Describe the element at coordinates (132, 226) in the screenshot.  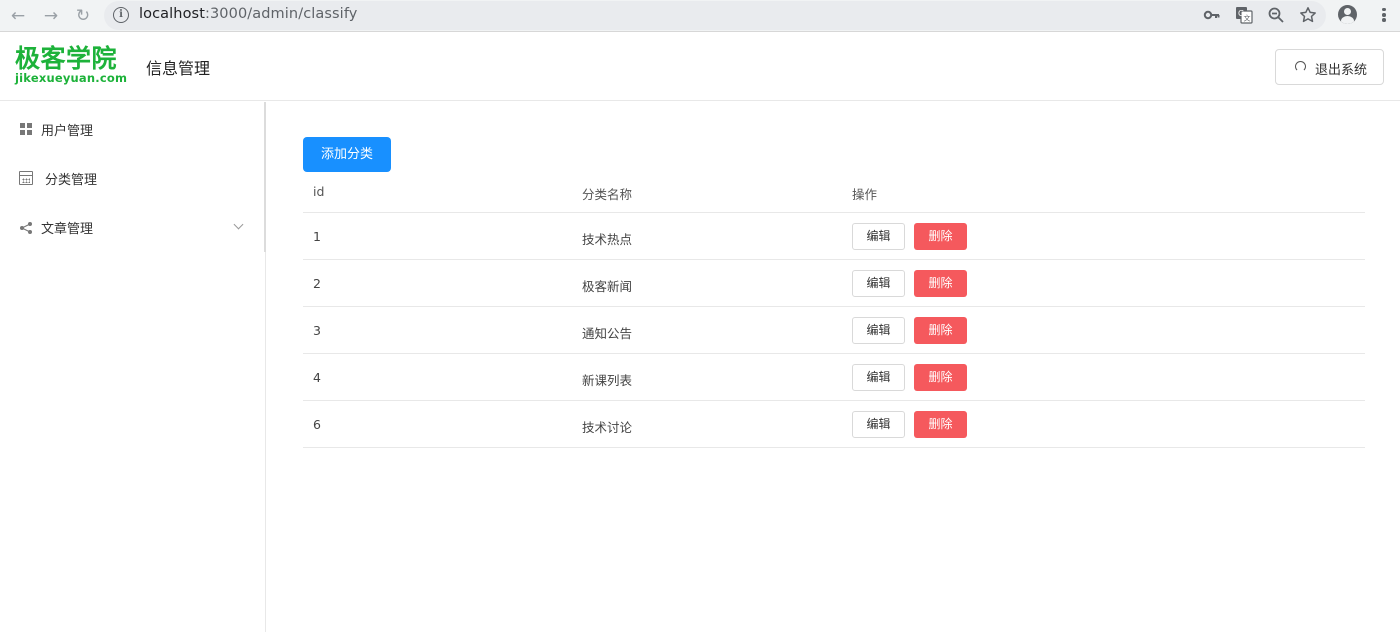
I see `sidebar-item-articles: 文章管理` at that location.